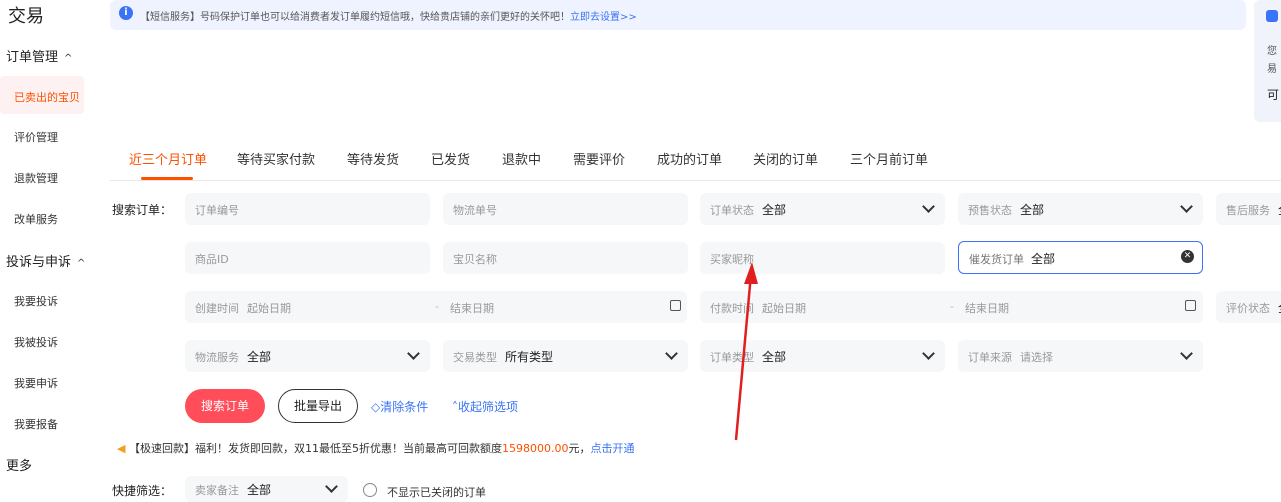 The image size is (1281, 502). Describe the element at coordinates (217, 210) in the screenshot. I see `order-number-placeholder: 订单编号` at that location.